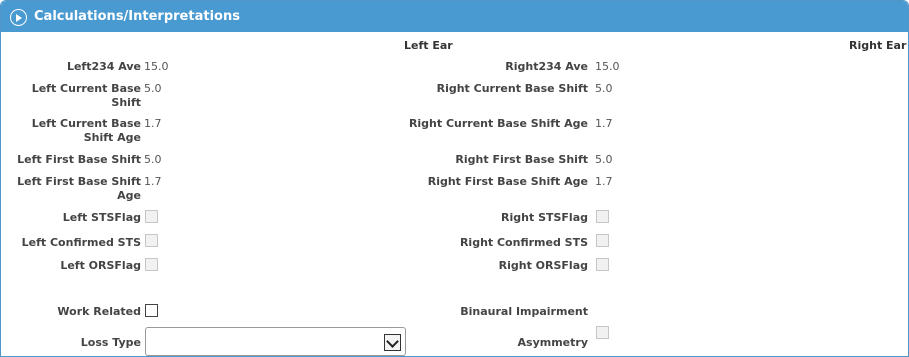 Image resolution: width=909 pixels, height=357 pixels. Describe the element at coordinates (602, 216) in the screenshot. I see `right-sts-flag-checkbox` at that location.